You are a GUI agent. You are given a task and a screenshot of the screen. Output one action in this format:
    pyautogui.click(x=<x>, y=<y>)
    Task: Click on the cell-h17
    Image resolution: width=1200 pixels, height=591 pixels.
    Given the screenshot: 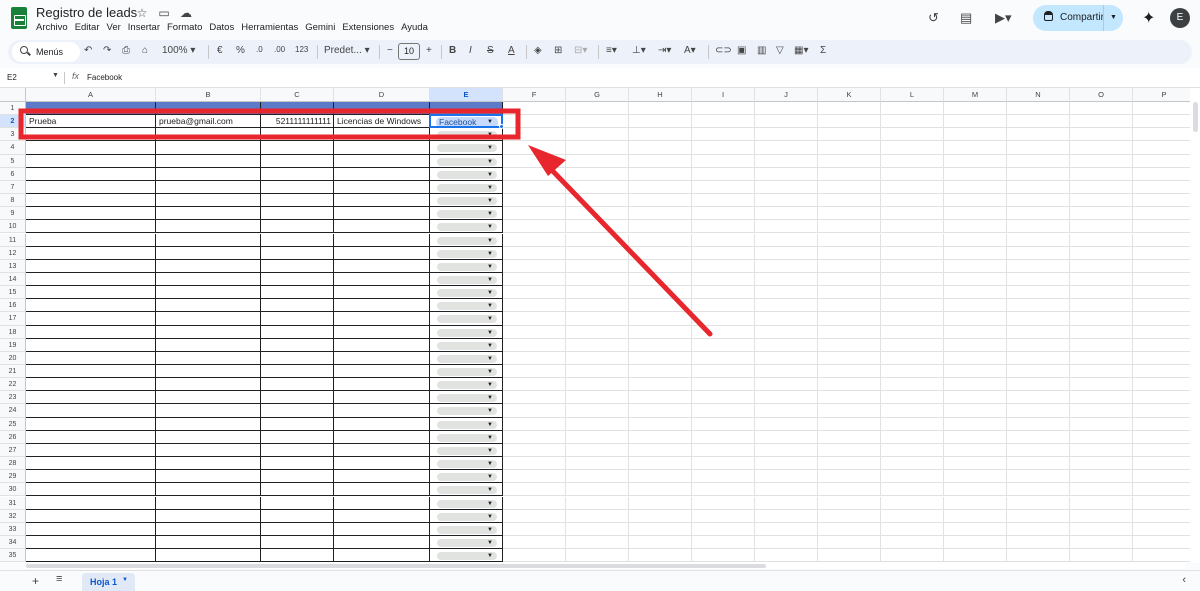 What is the action you would take?
    pyautogui.click(x=660, y=319)
    